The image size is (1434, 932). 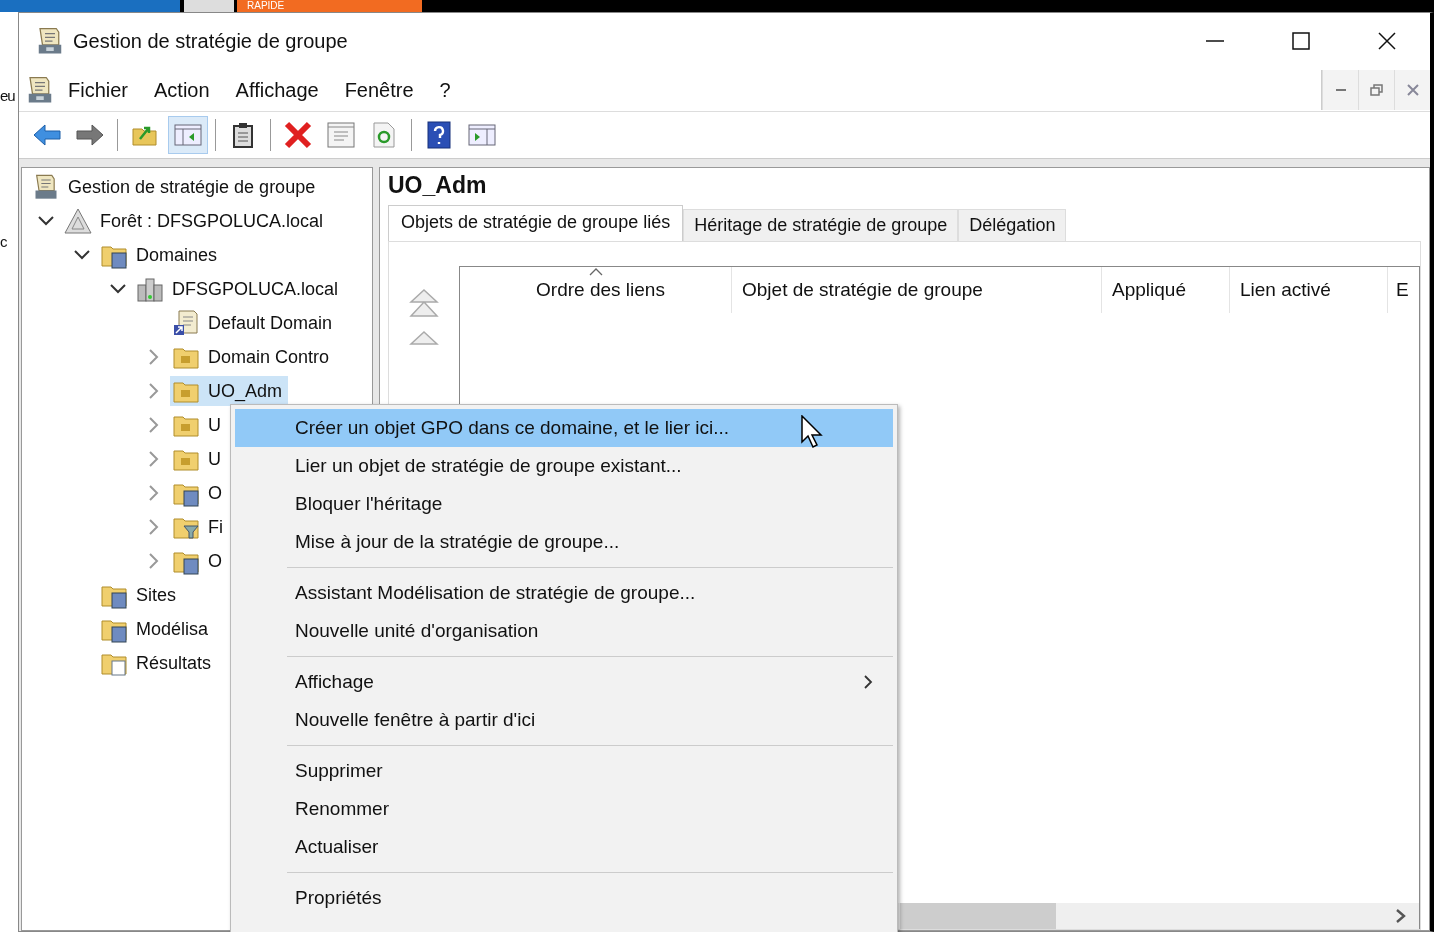 What do you see at coordinates (176, 187) in the screenshot?
I see `tree-item: Gestion de stratégie de groupe` at bounding box center [176, 187].